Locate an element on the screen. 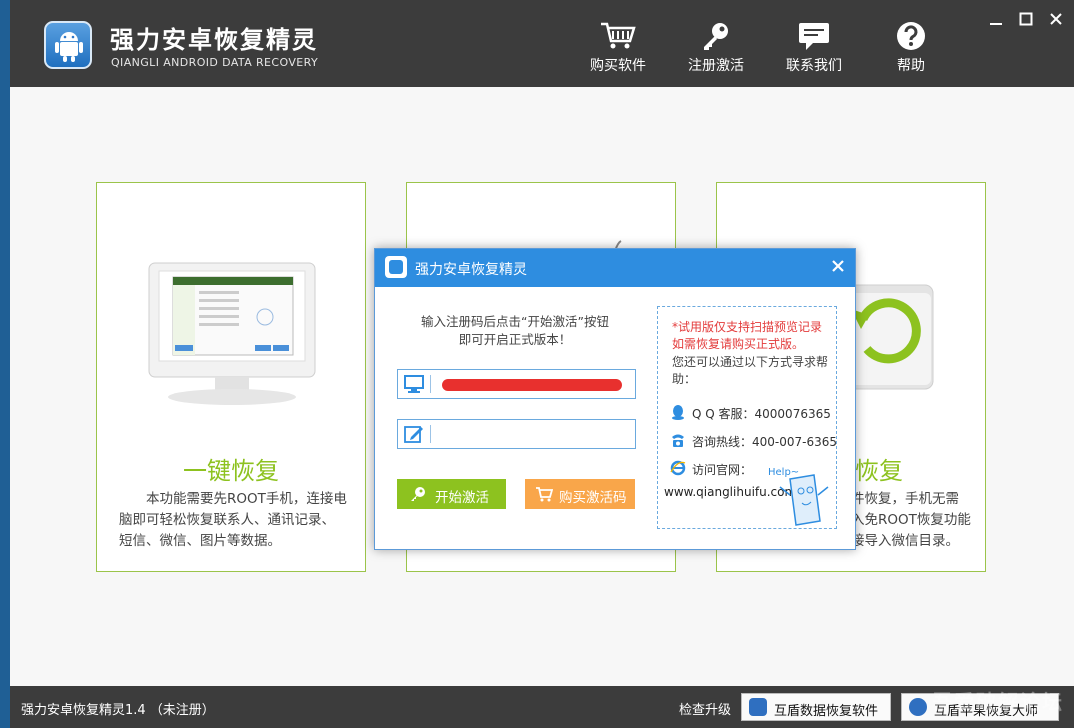  button-label: 开始激活 is located at coordinates (462, 498).